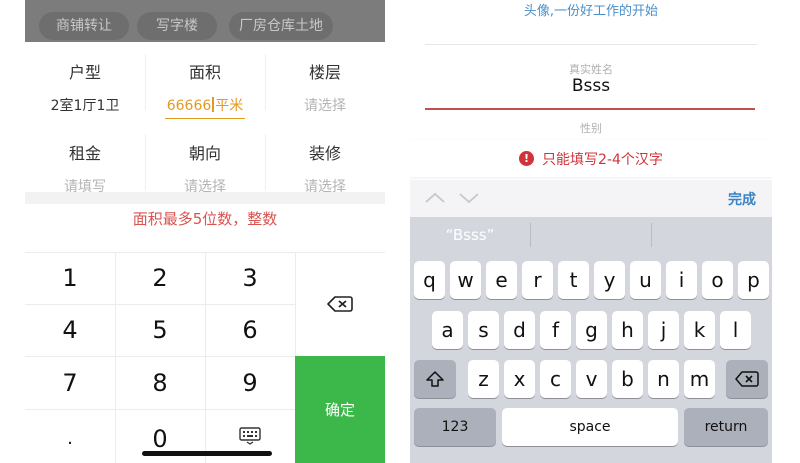  What do you see at coordinates (70, 278) in the screenshot?
I see `key-1: 1` at bounding box center [70, 278].